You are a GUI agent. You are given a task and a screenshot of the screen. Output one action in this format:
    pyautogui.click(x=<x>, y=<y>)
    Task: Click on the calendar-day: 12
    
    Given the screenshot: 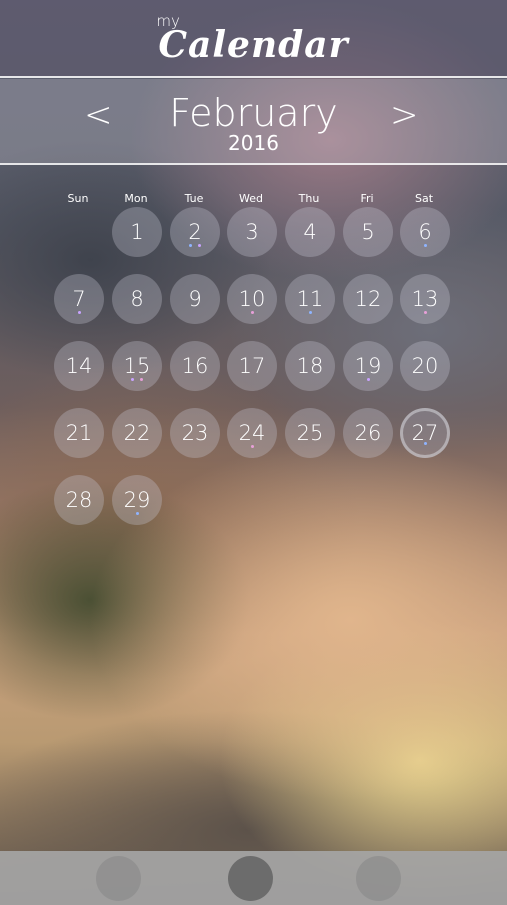 What is the action you would take?
    pyautogui.click(x=368, y=299)
    